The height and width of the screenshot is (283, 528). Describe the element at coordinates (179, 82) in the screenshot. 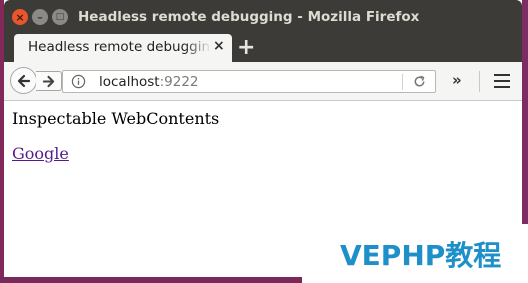

I see `url-port: :9222` at that location.